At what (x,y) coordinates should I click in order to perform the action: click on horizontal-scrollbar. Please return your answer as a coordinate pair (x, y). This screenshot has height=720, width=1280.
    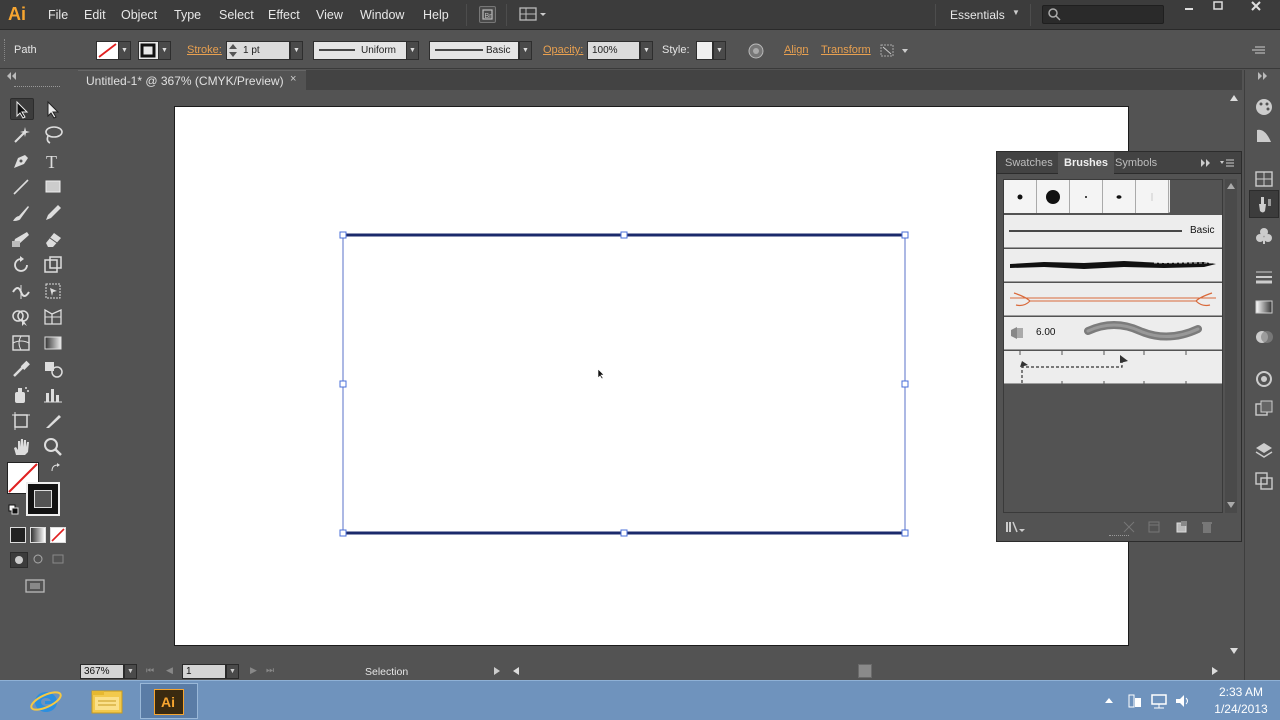
    Looking at the image, I should click on (866, 671).